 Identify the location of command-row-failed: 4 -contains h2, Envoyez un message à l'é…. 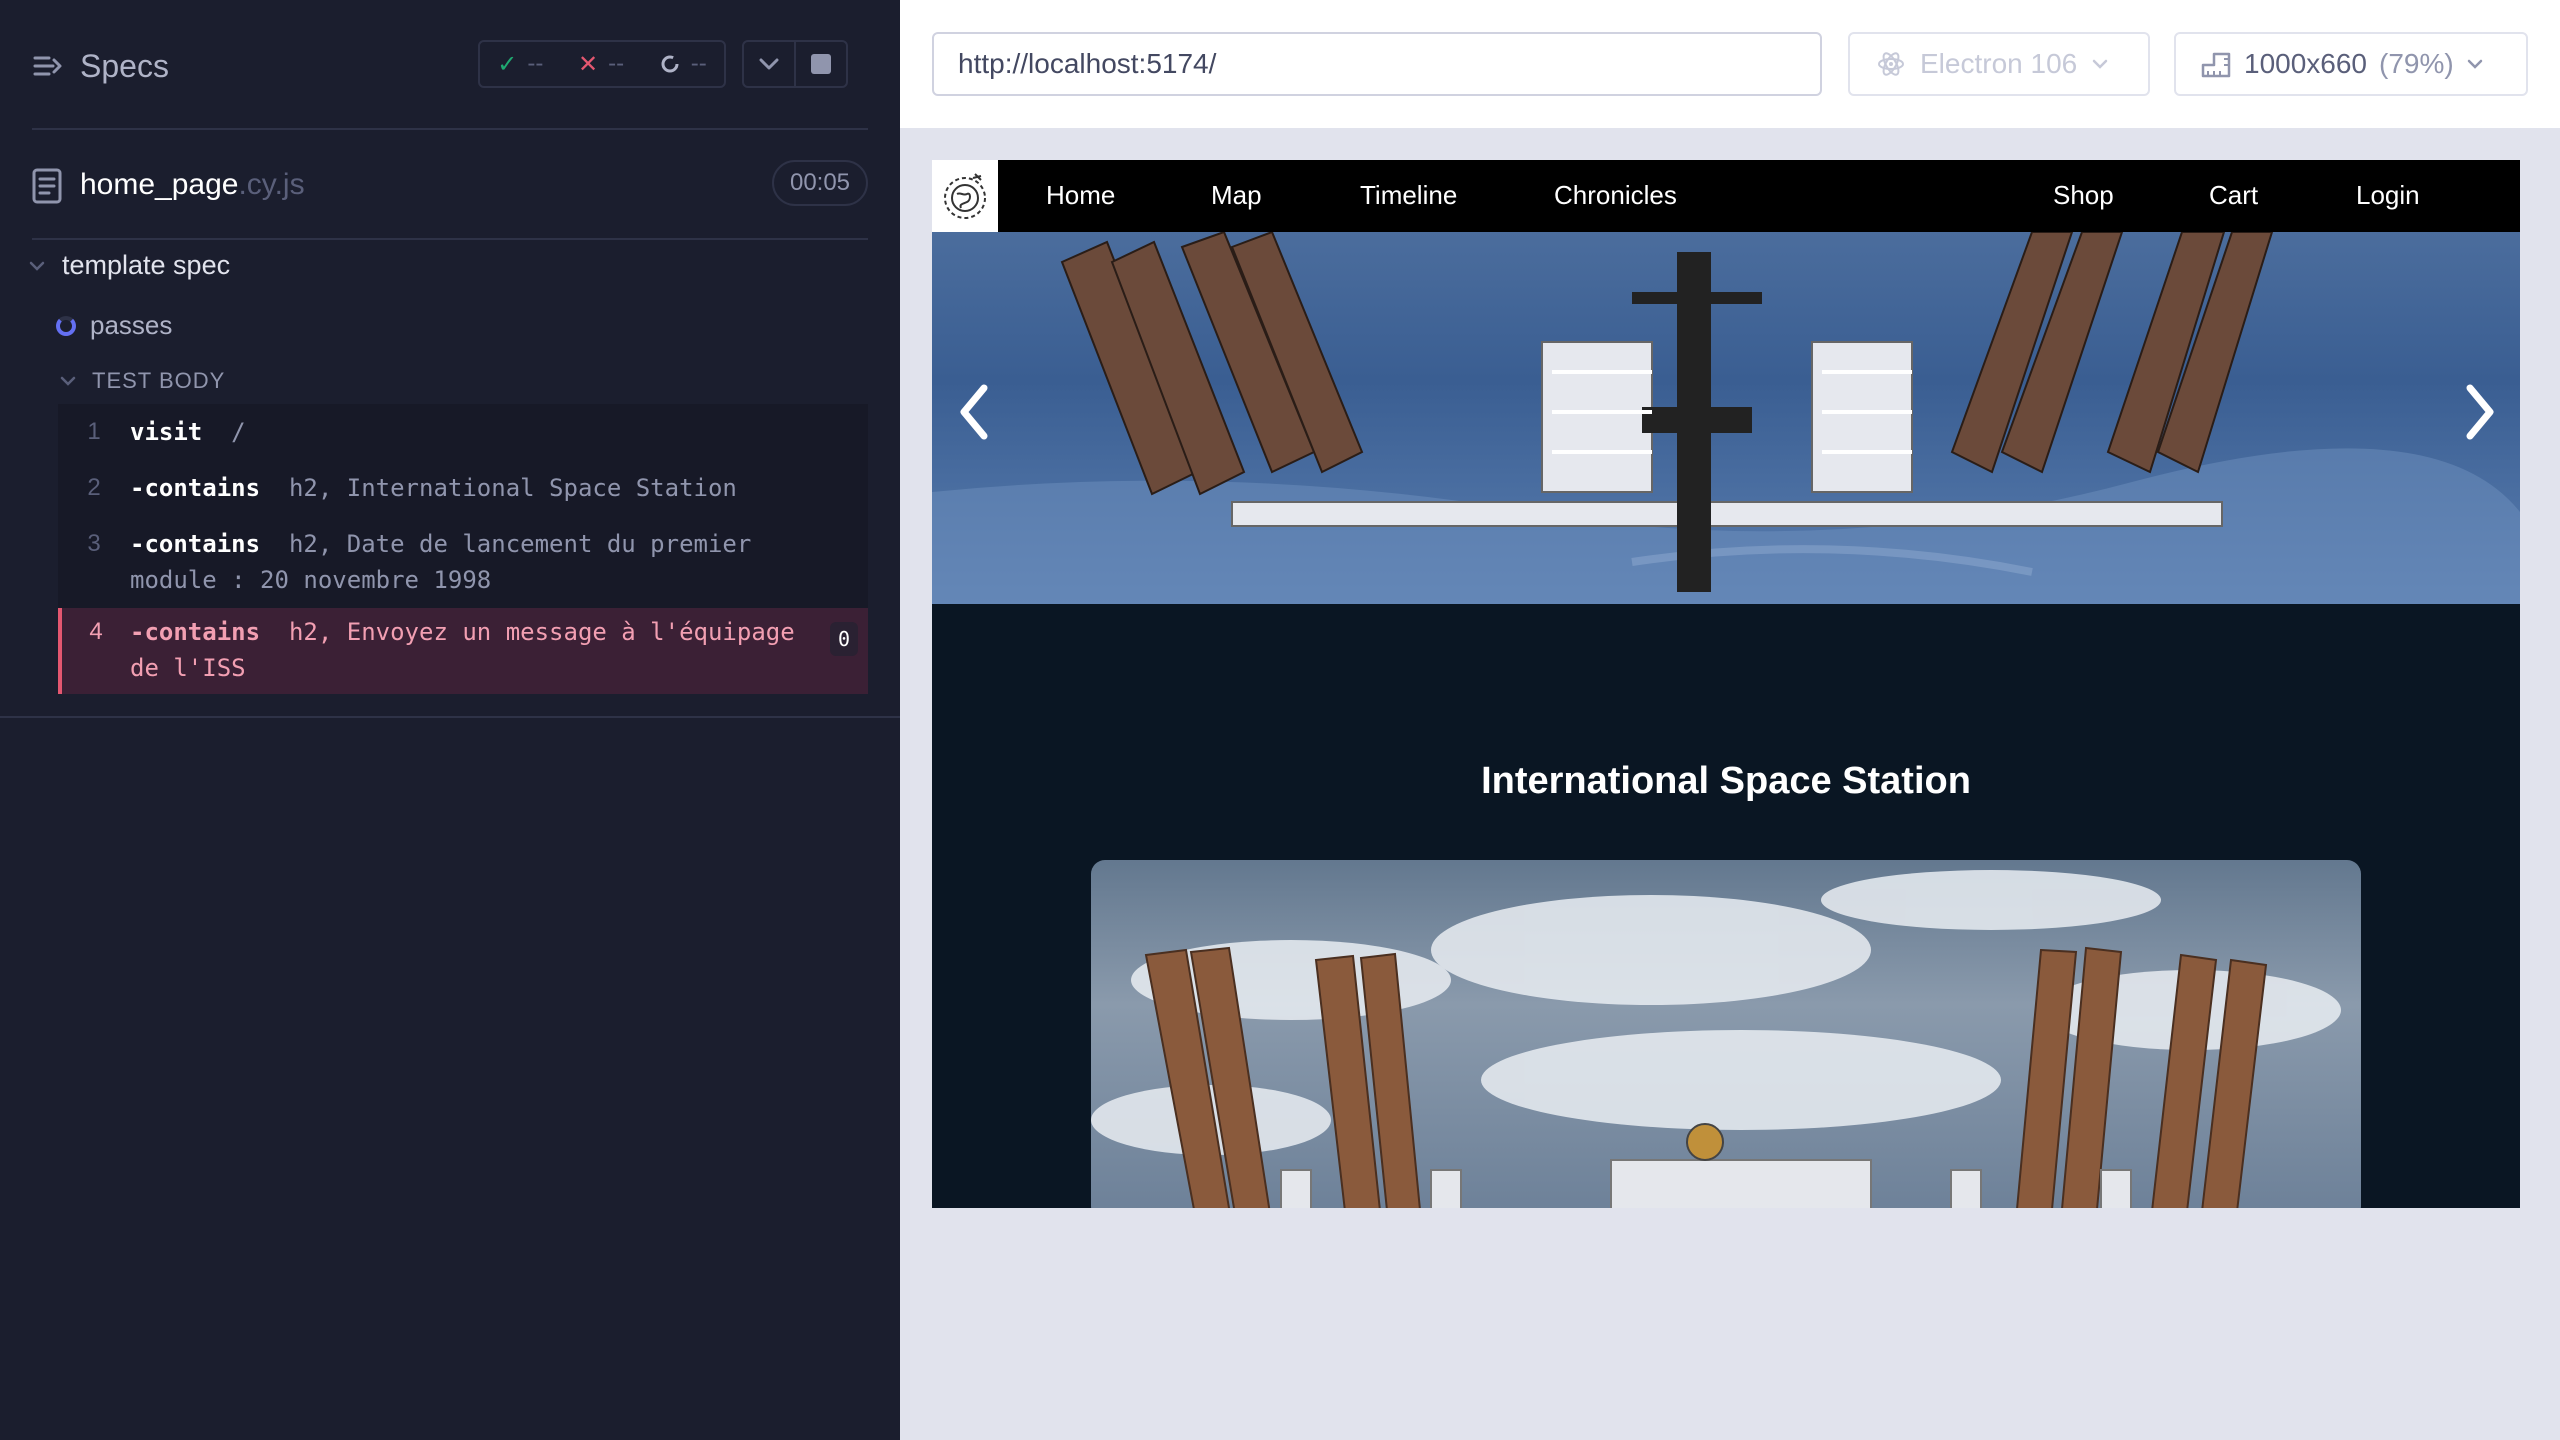
(463, 651).